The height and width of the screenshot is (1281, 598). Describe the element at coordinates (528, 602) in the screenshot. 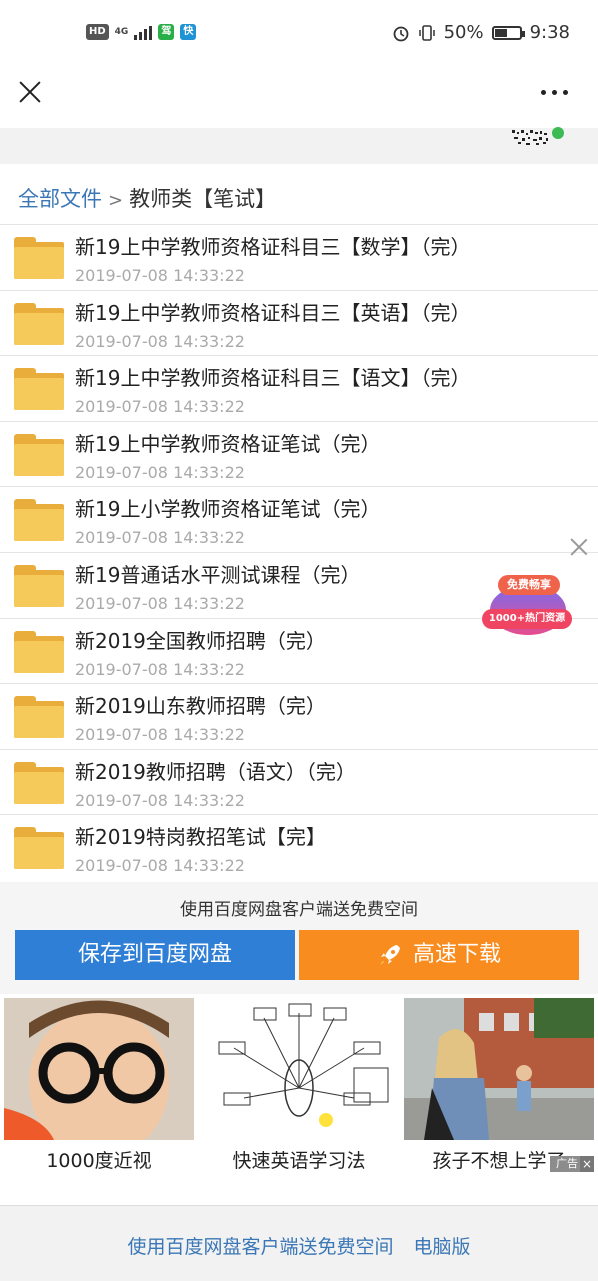

I see `float-ad: 免费畅享 1000+热门资源` at that location.